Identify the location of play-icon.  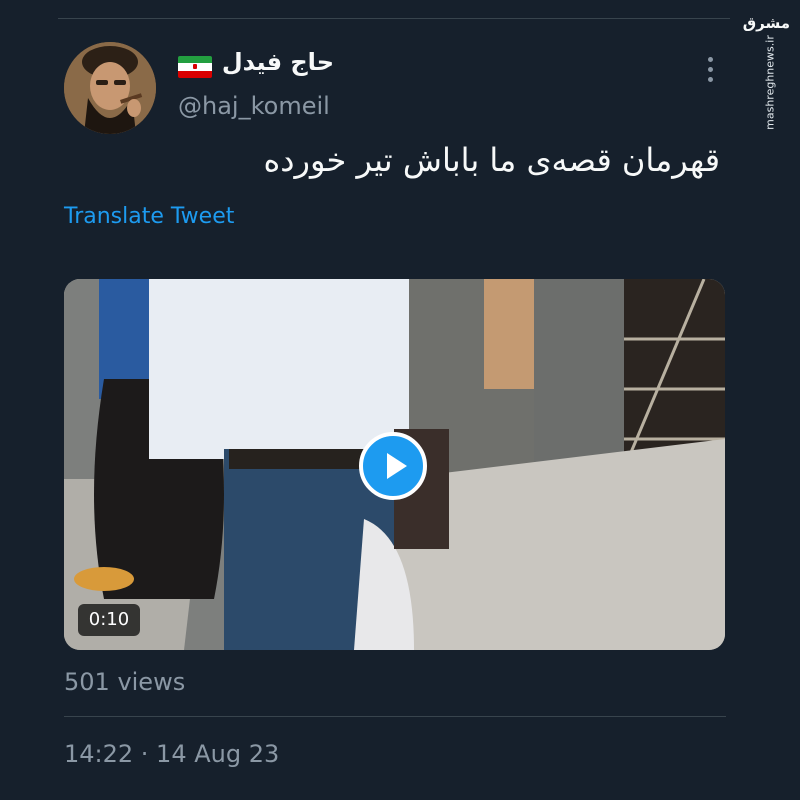
(397, 466).